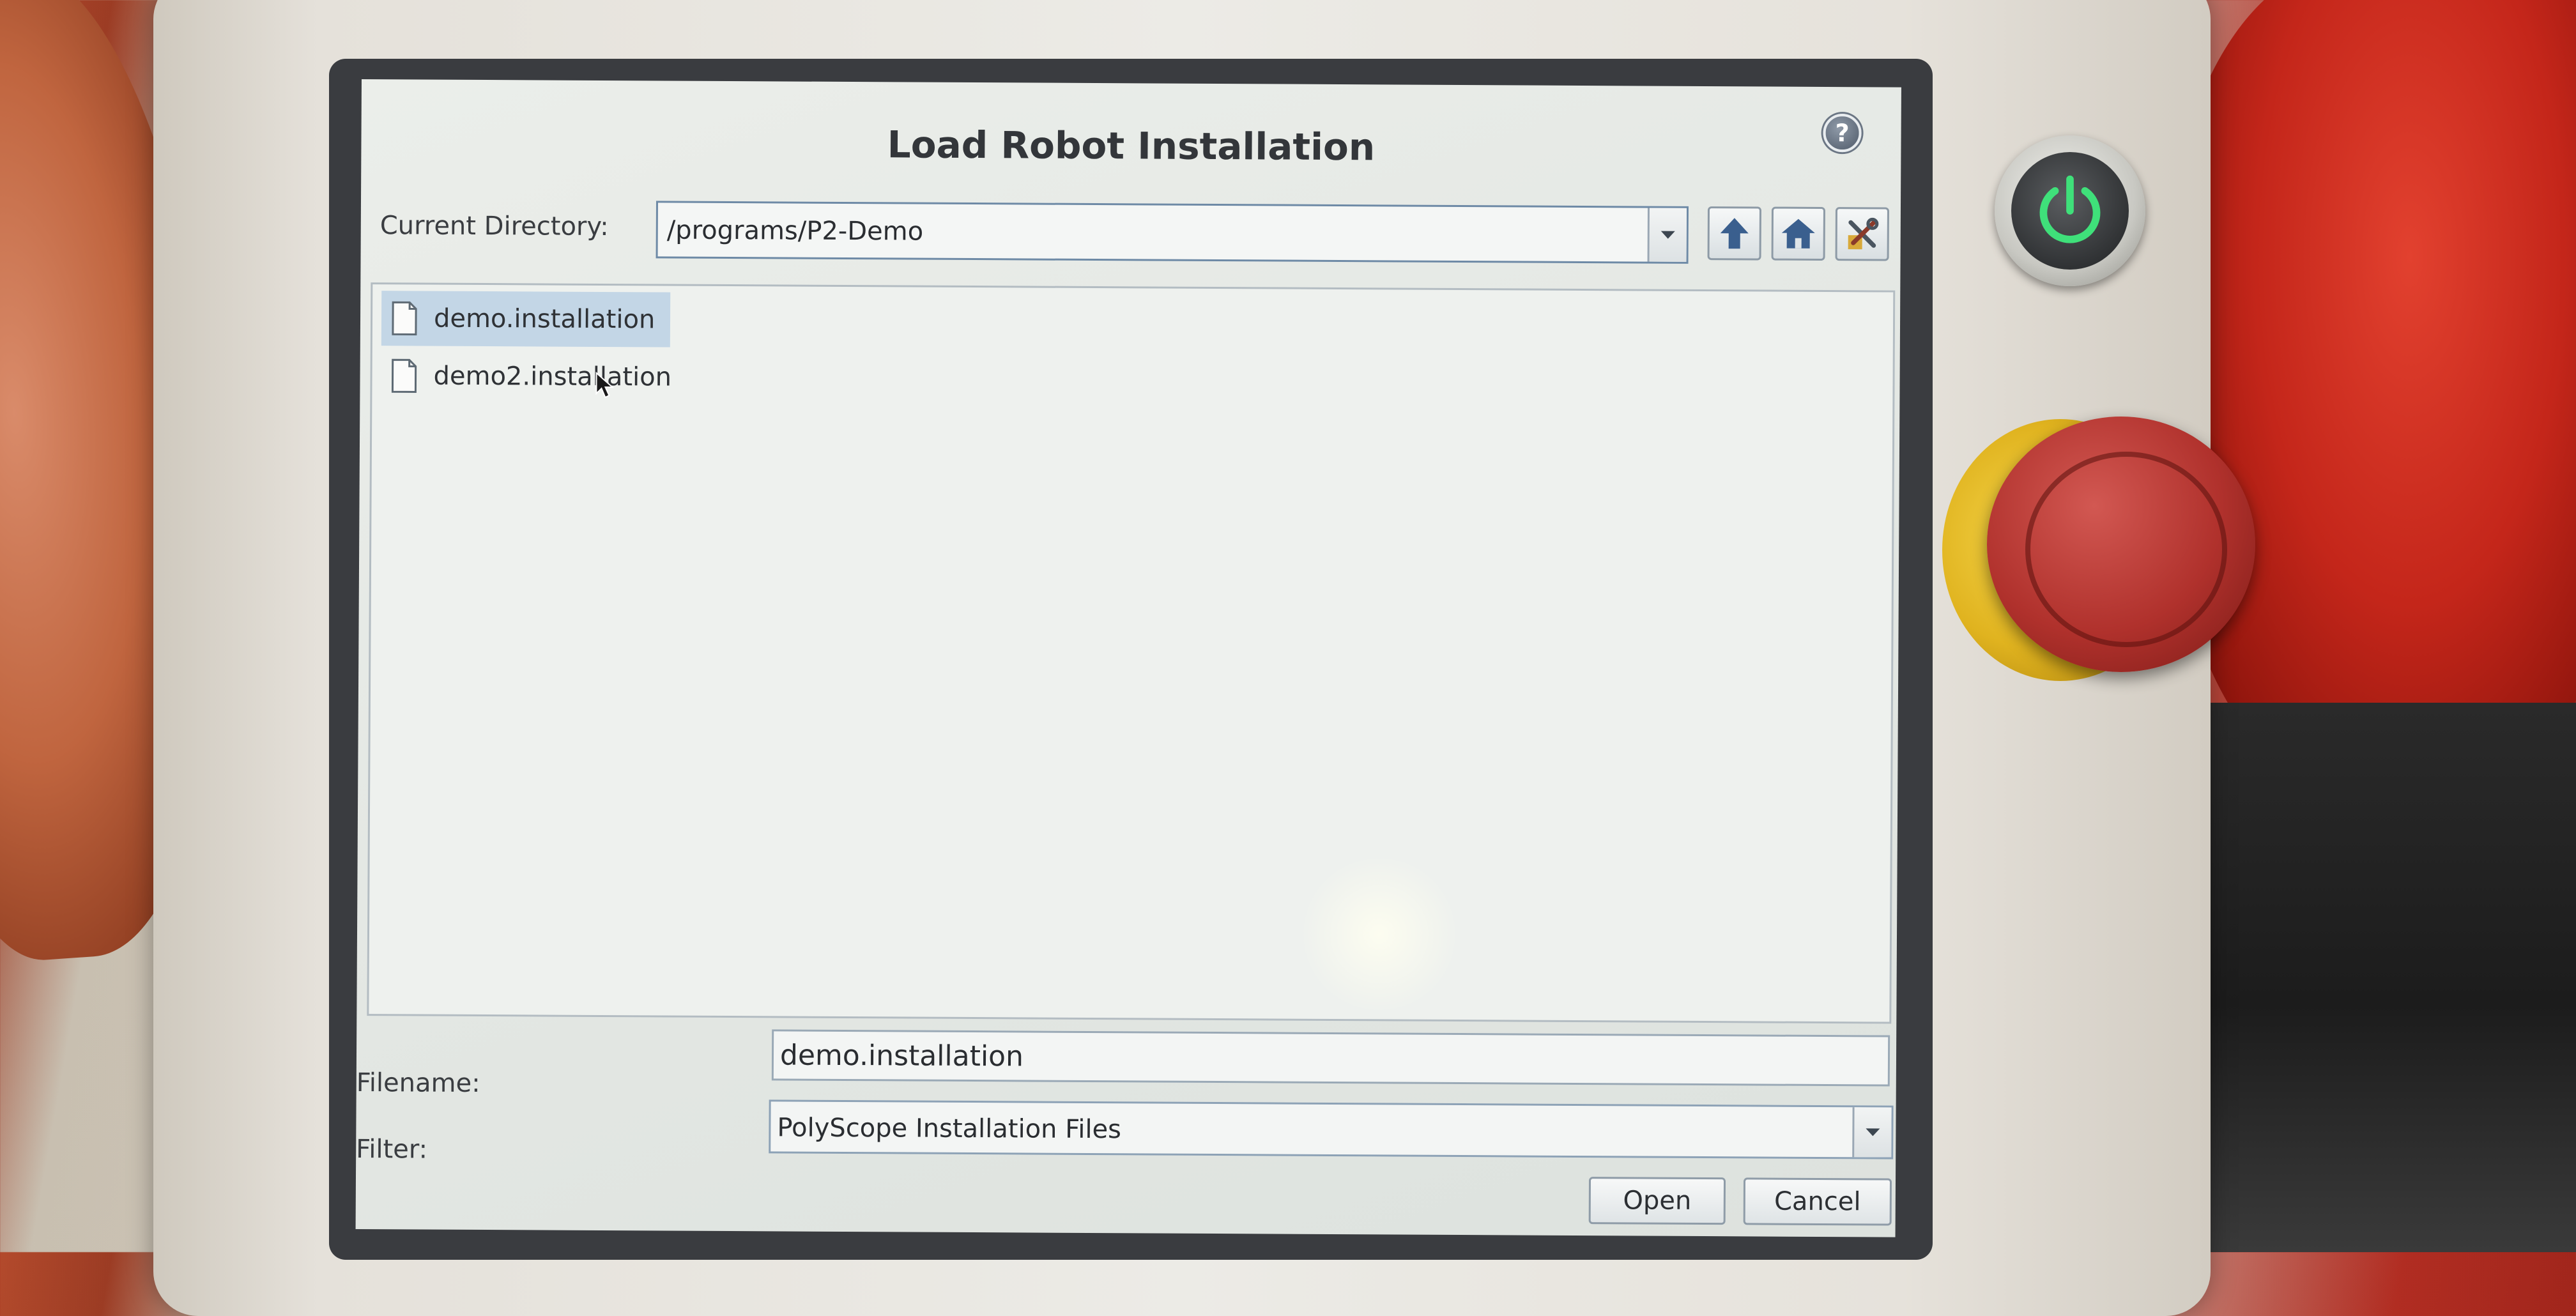 Image resolution: width=2576 pixels, height=1316 pixels. Describe the element at coordinates (1379, 934) in the screenshot. I see `screen-glare` at that location.